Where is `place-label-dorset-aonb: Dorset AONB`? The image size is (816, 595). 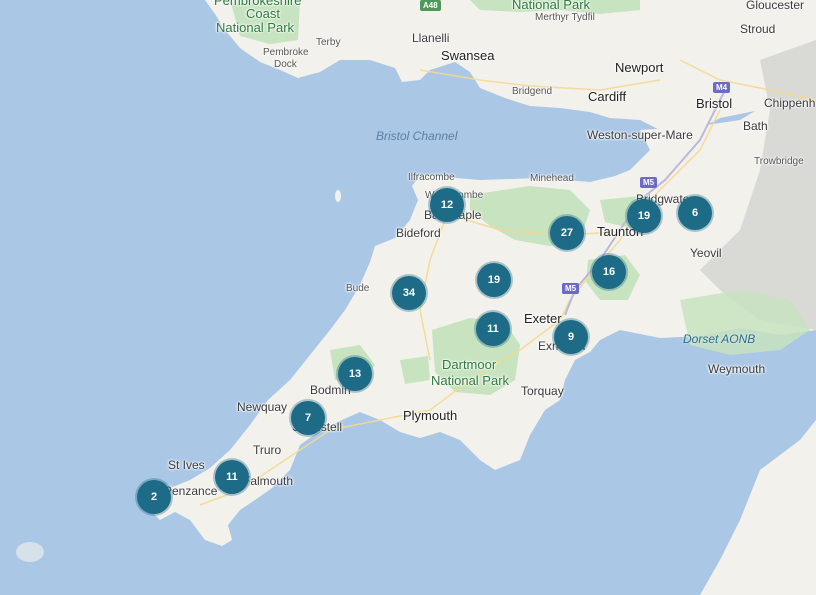
place-label-dorset-aonb: Dorset AONB is located at coordinates (719, 339).